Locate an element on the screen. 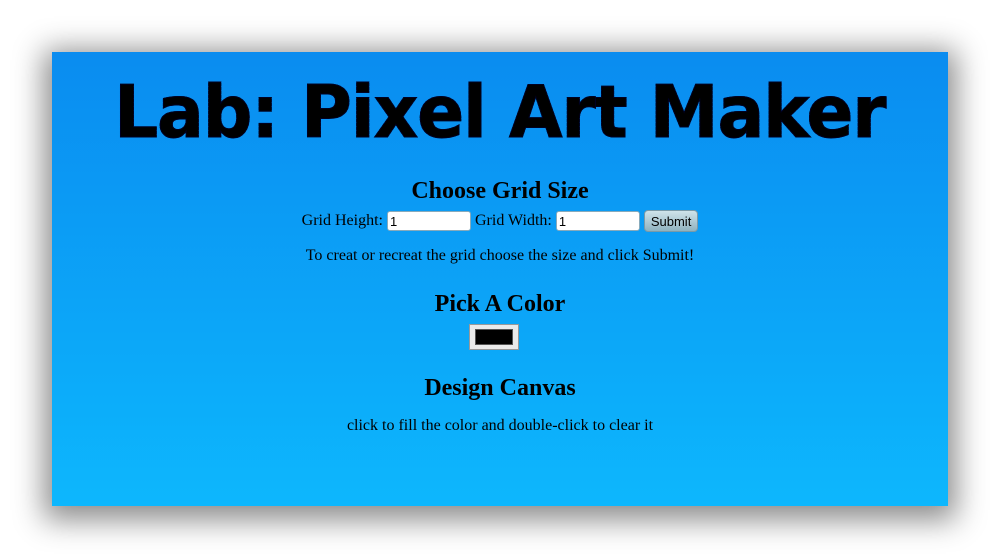 This screenshot has height=559, width=1000. page-title: Lab: Pixel Art Maker is located at coordinates (500, 112).